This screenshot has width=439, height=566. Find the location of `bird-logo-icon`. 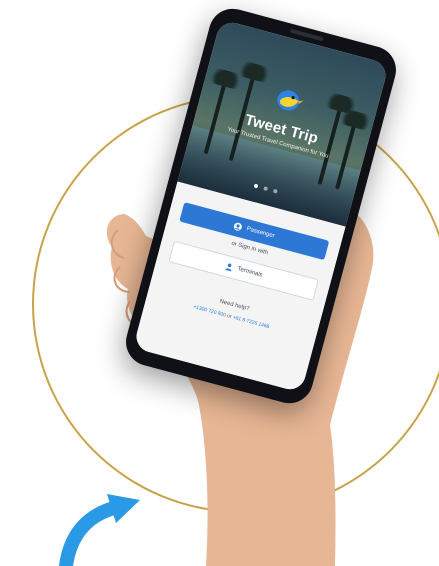

bird-logo-icon is located at coordinates (290, 100).